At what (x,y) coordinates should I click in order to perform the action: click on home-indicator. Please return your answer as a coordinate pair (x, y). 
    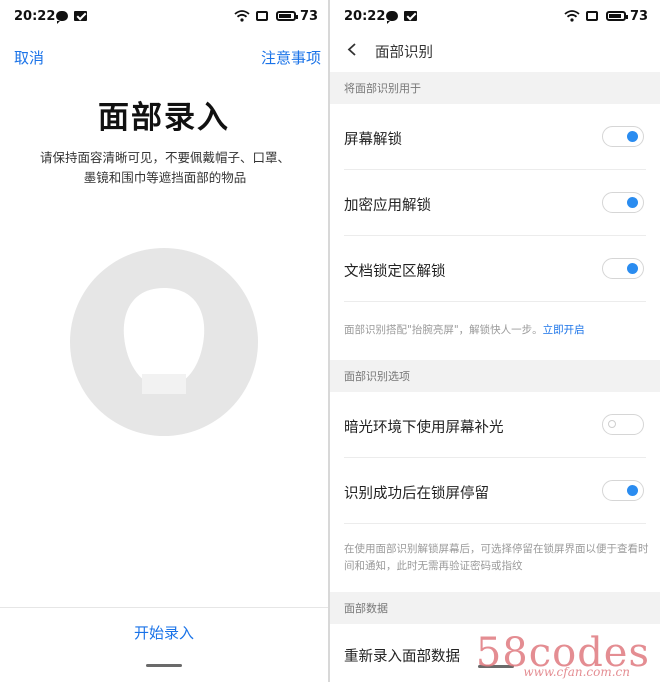
    Looking at the image, I should click on (164, 665).